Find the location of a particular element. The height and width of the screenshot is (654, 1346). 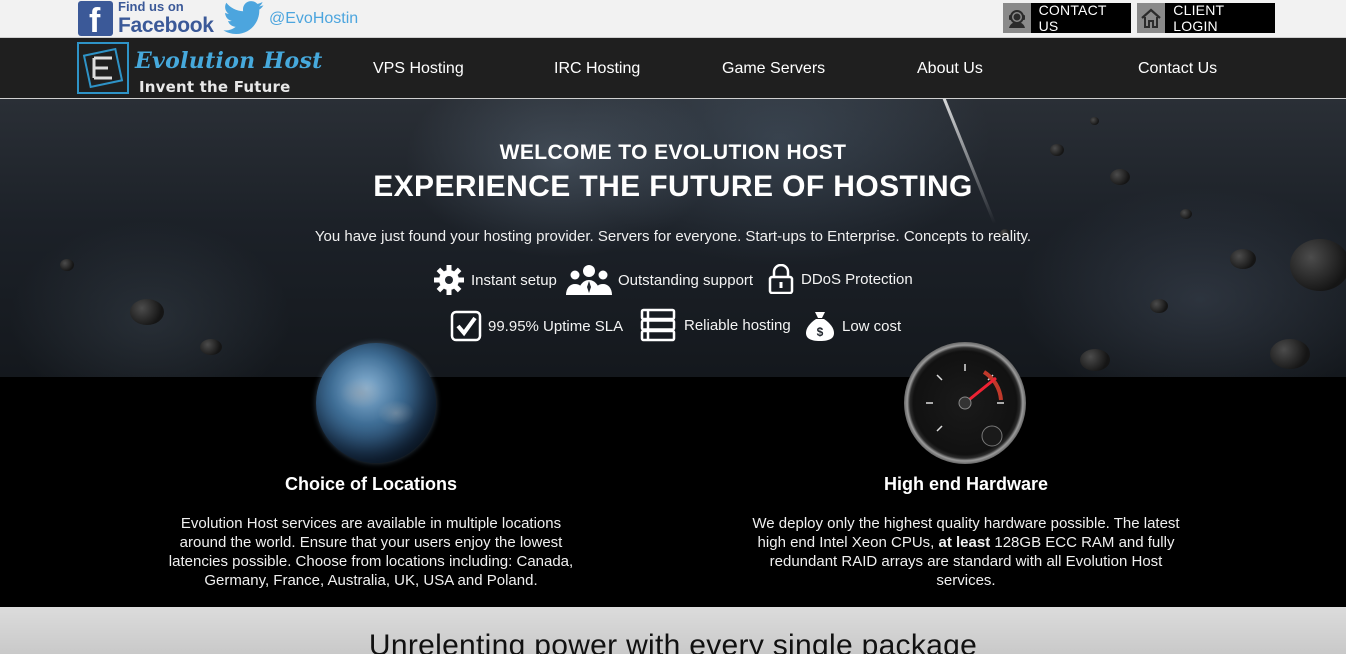

server-icon is located at coordinates (658, 325).